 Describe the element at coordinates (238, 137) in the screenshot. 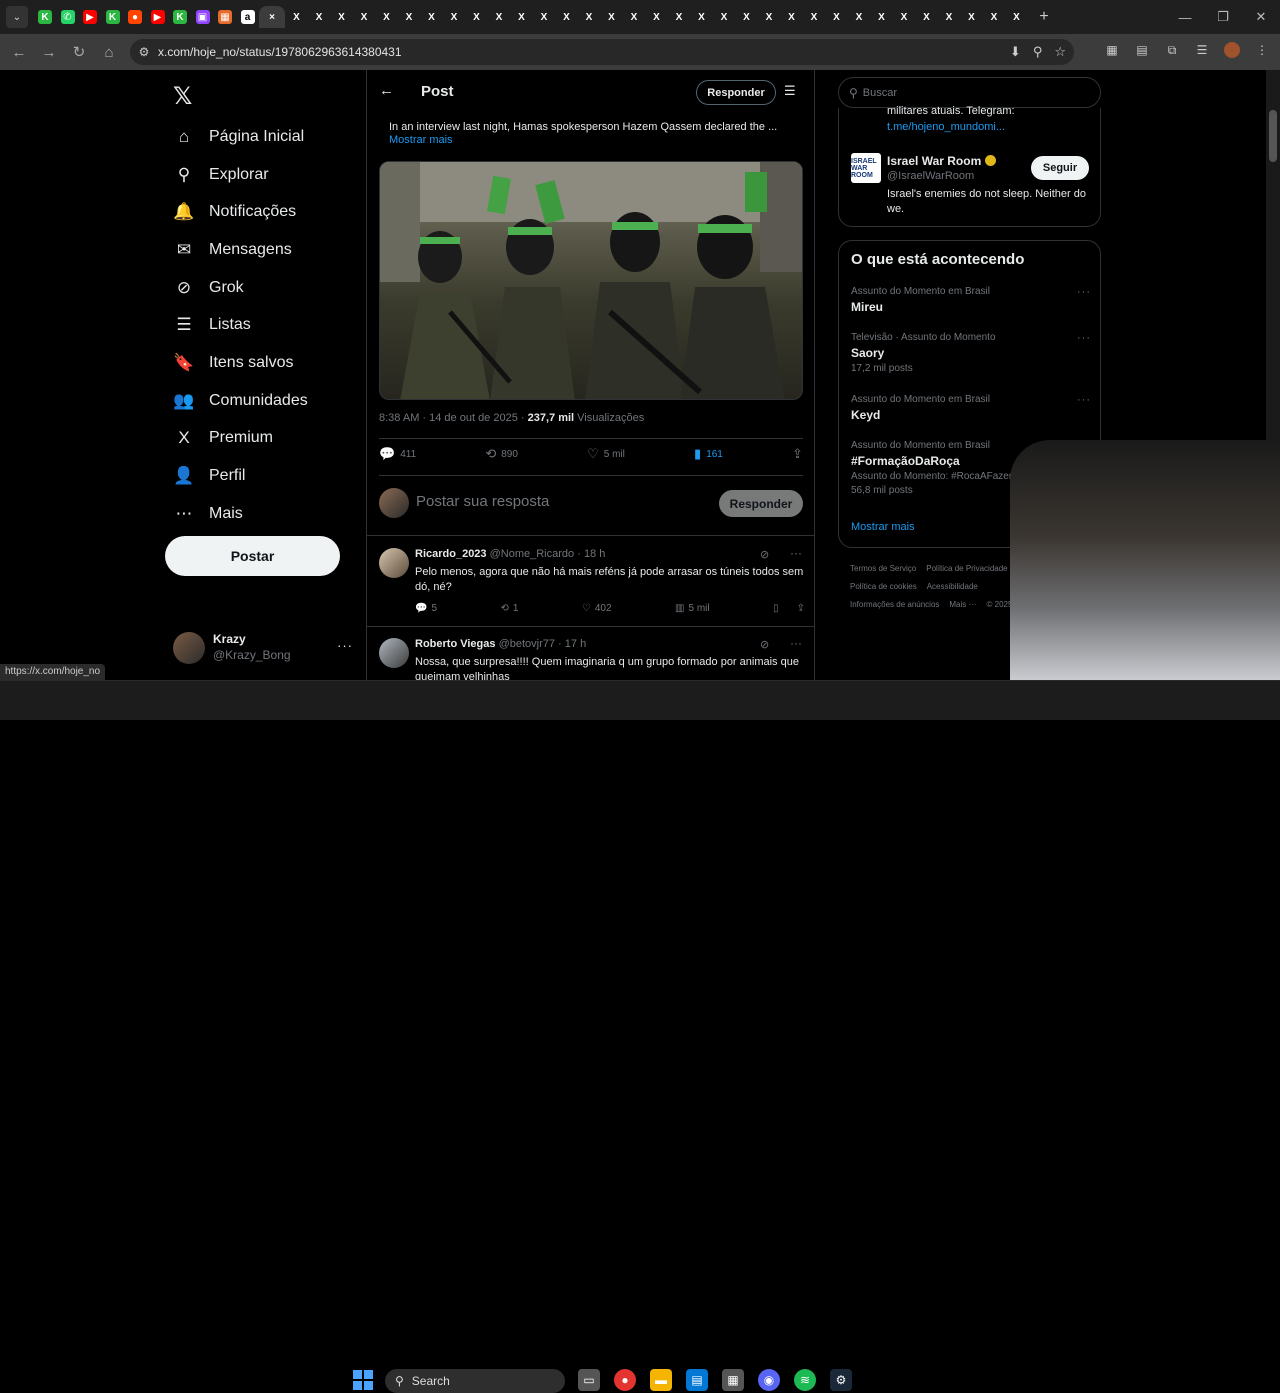

I see `nav-item-p-gina-inicial: ⌂ Página Inicial` at that location.